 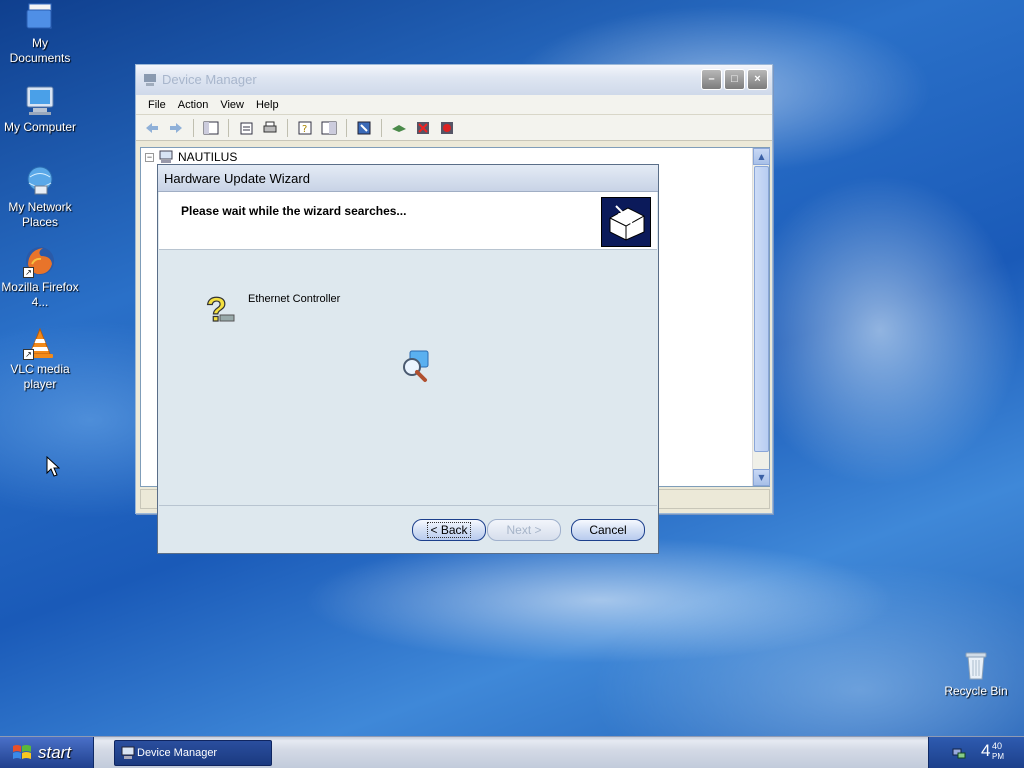 I want to click on disable-icon, so click(x=447, y=127).